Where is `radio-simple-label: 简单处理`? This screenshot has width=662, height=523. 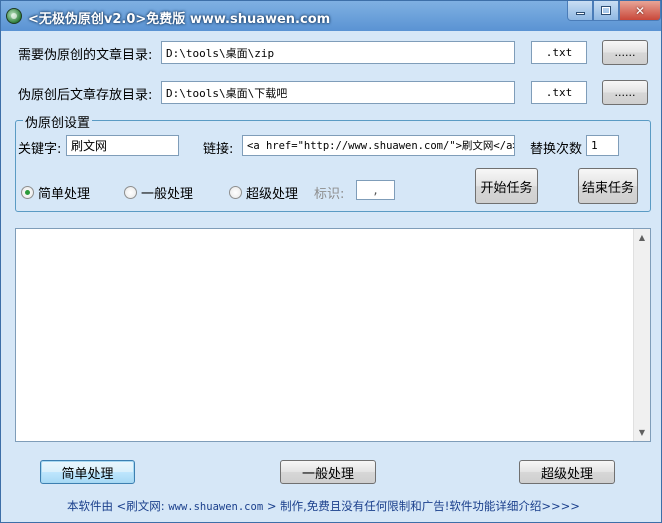
radio-simple-label: 简单处理 is located at coordinates (64, 194).